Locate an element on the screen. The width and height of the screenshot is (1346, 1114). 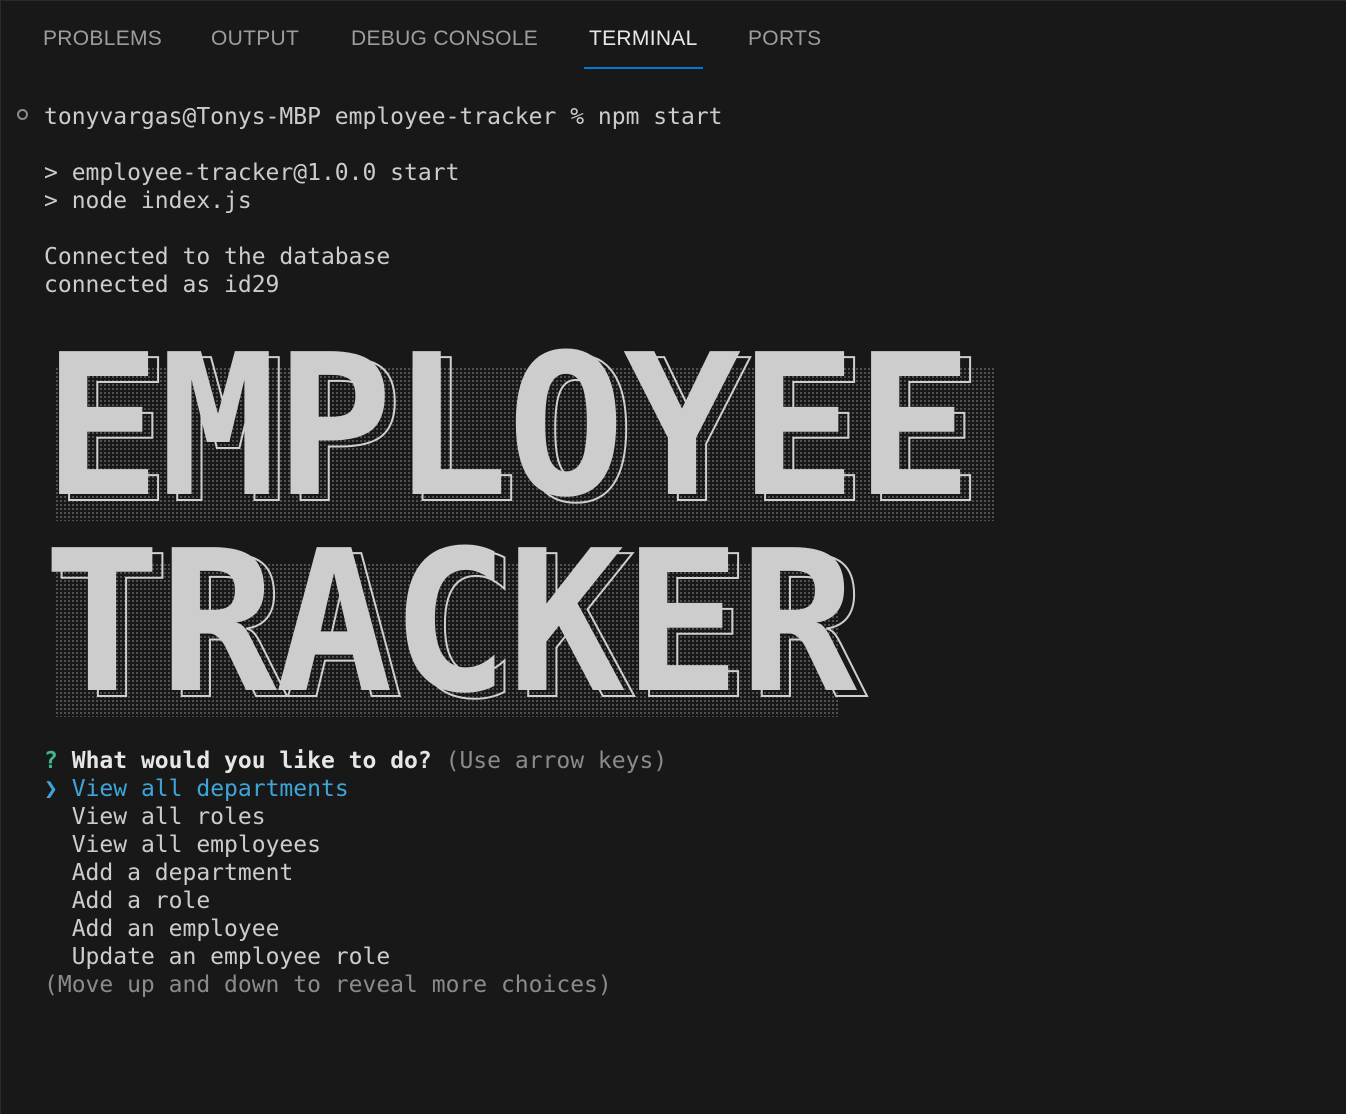
choice-item-selected: ❯ View all departments is located at coordinates (196, 789).